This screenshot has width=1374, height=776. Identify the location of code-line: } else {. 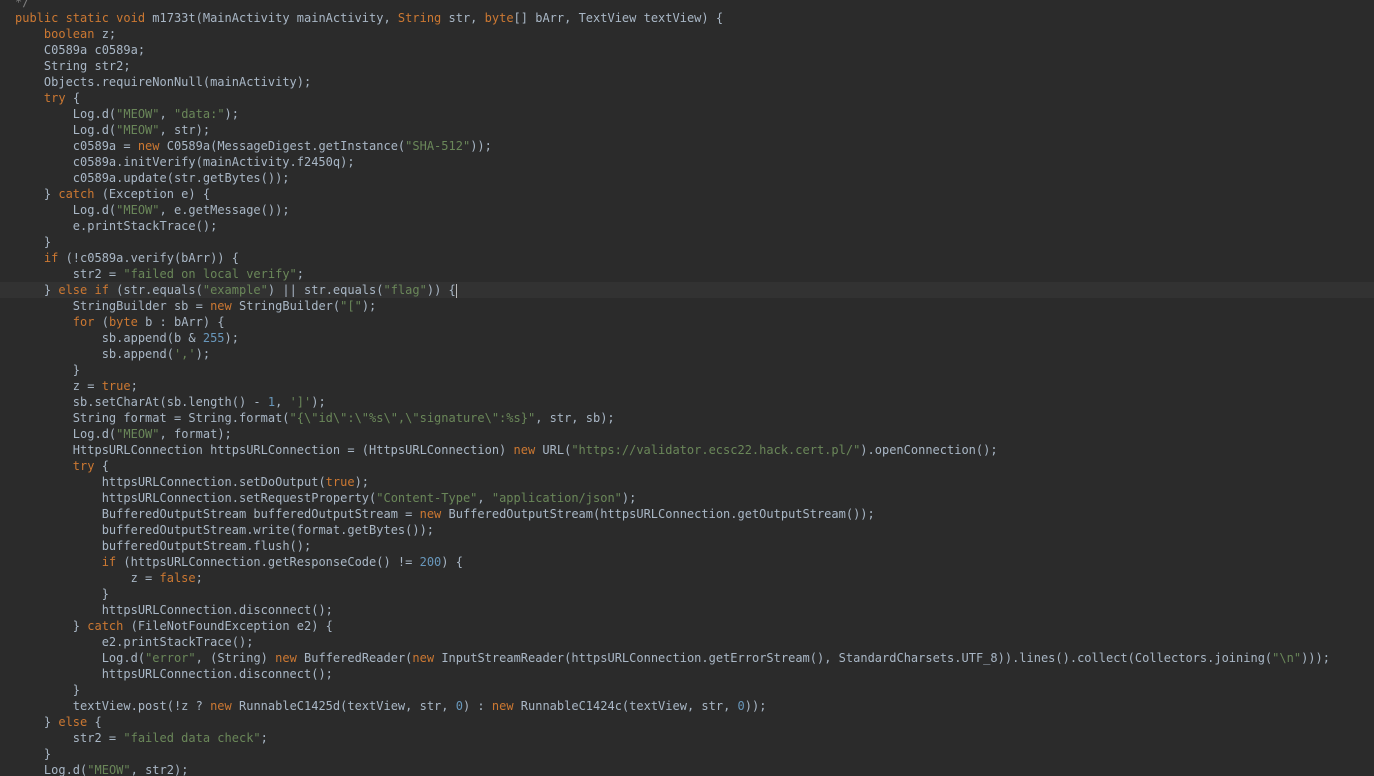
(694, 722).